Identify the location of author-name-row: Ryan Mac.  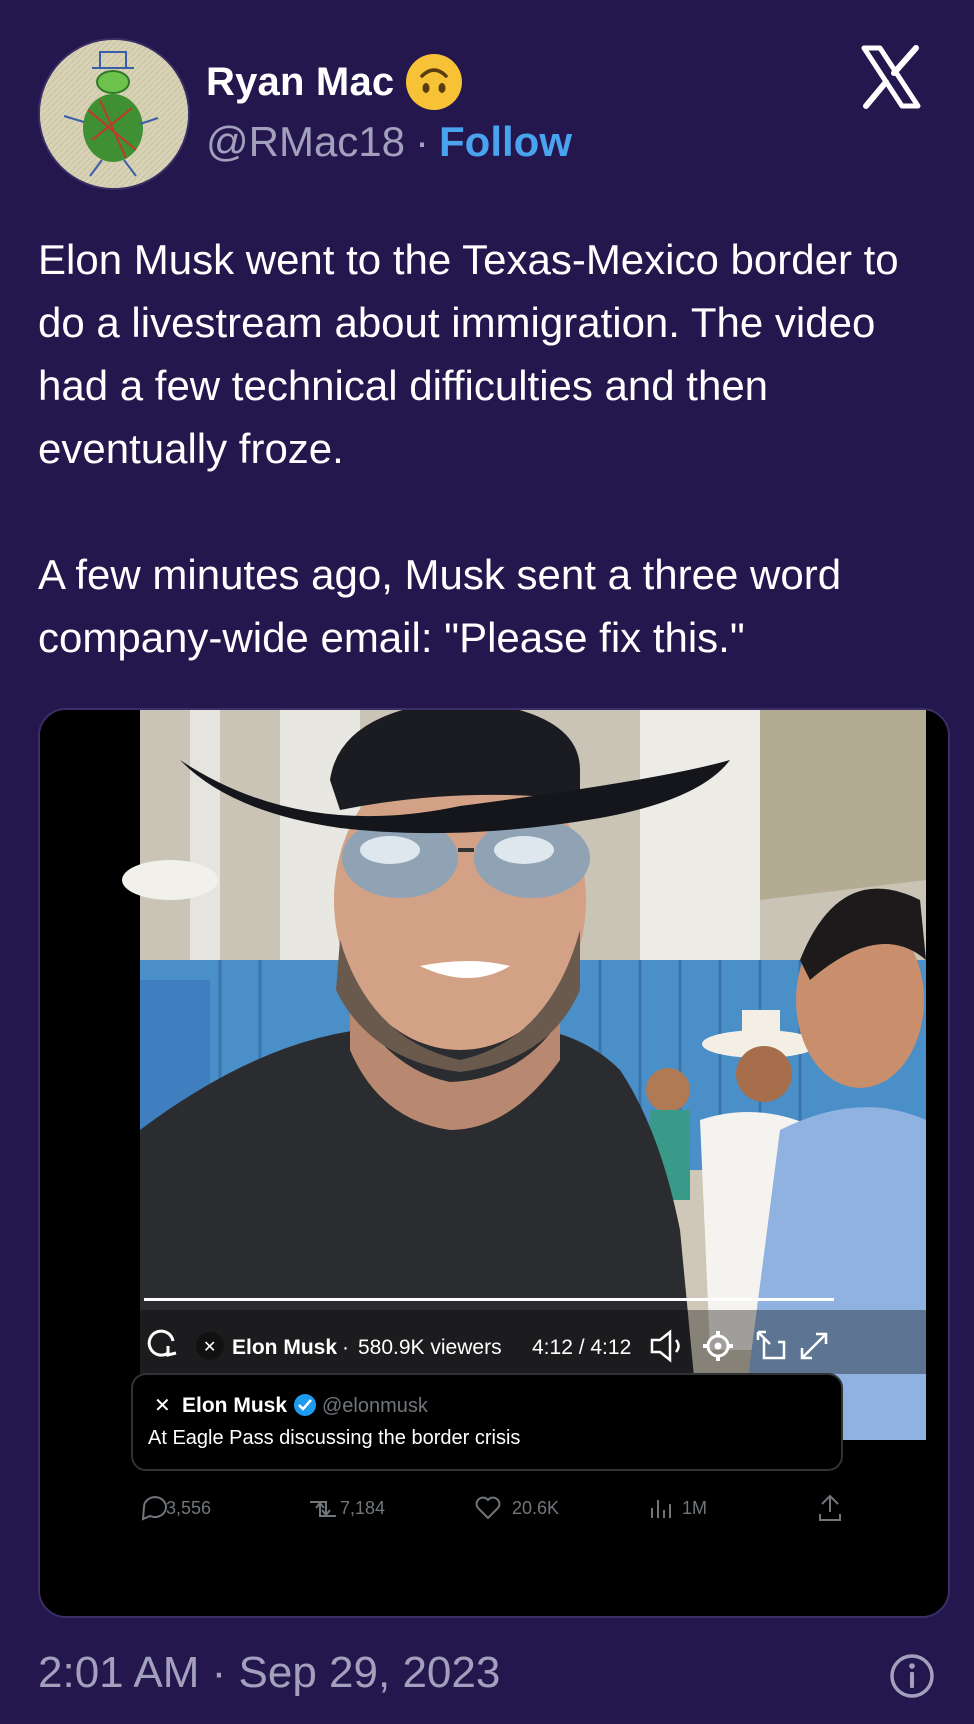
(334, 82).